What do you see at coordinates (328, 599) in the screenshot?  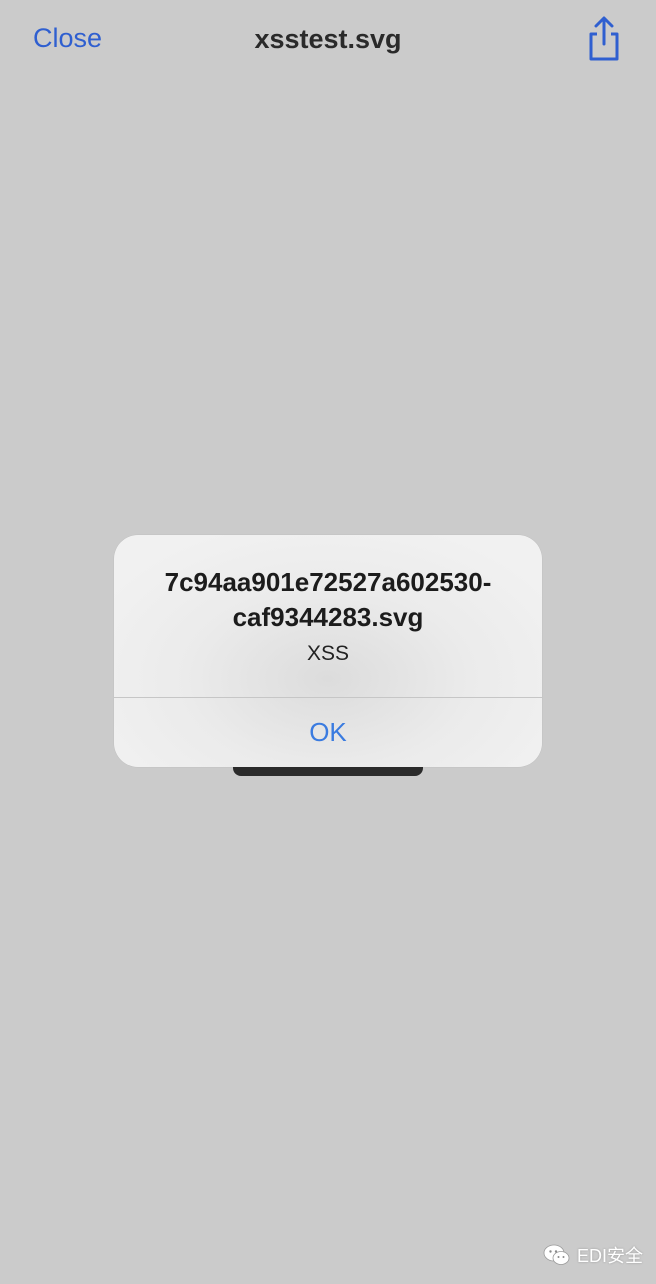 I see `alert-title: 7c94aa901e72527a602530-caf9344283.svg` at bounding box center [328, 599].